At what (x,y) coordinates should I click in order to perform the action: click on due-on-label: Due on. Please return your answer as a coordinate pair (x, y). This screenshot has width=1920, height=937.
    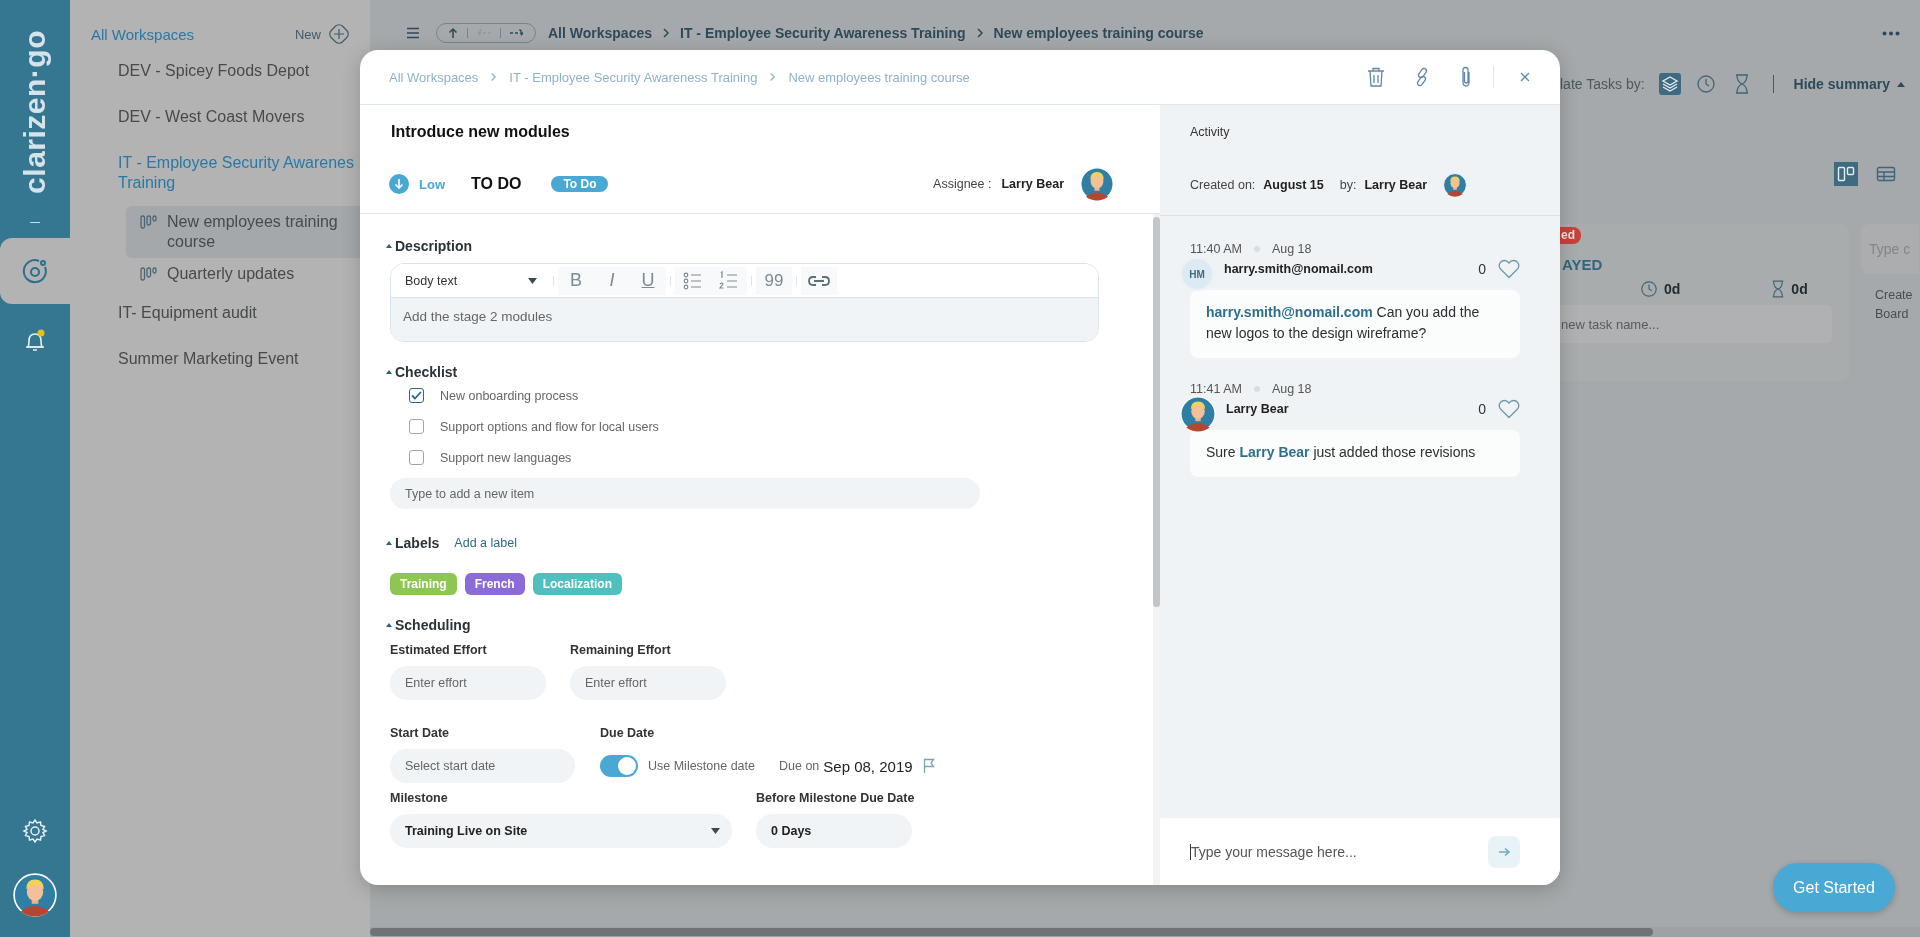
    Looking at the image, I should click on (799, 766).